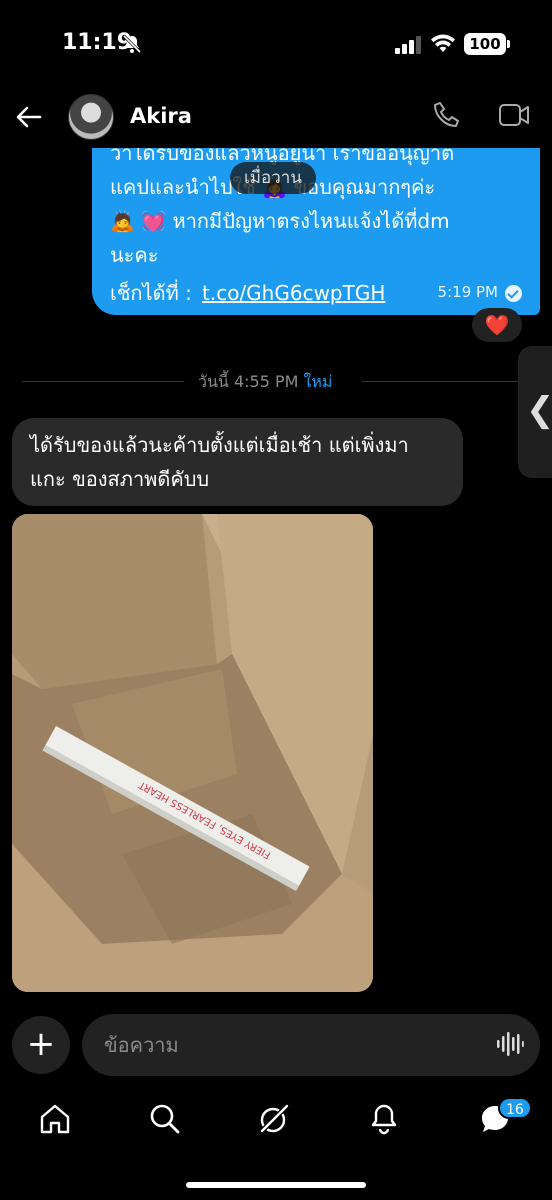 This screenshot has width=552, height=1200. What do you see at coordinates (510, 1044) in the screenshot?
I see `voice-message-icon` at bounding box center [510, 1044].